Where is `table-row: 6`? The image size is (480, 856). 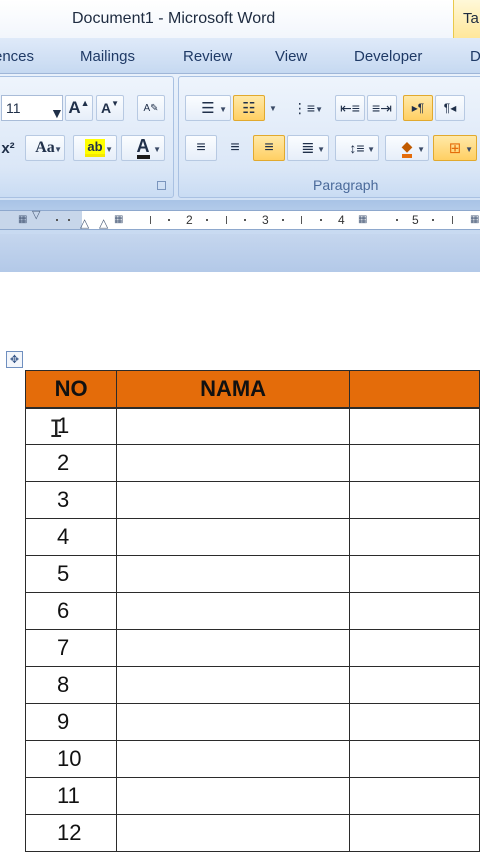 table-row: 6 is located at coordinates (252, 611).